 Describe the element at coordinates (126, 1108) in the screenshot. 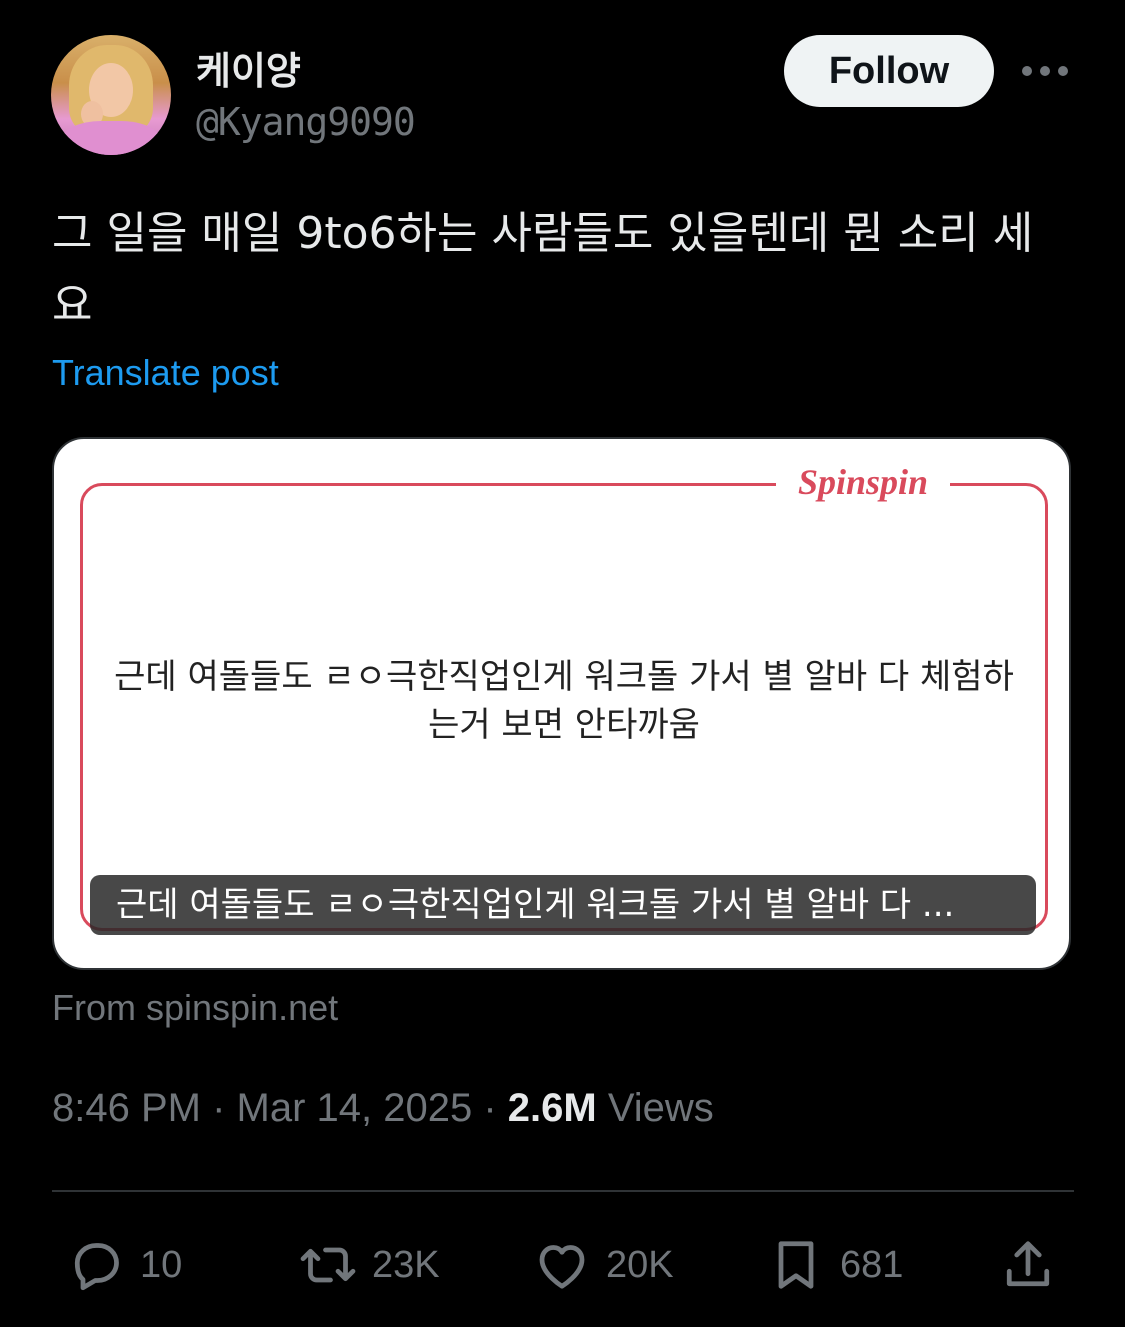

I see `post-time: 8:46 PM` at that location.